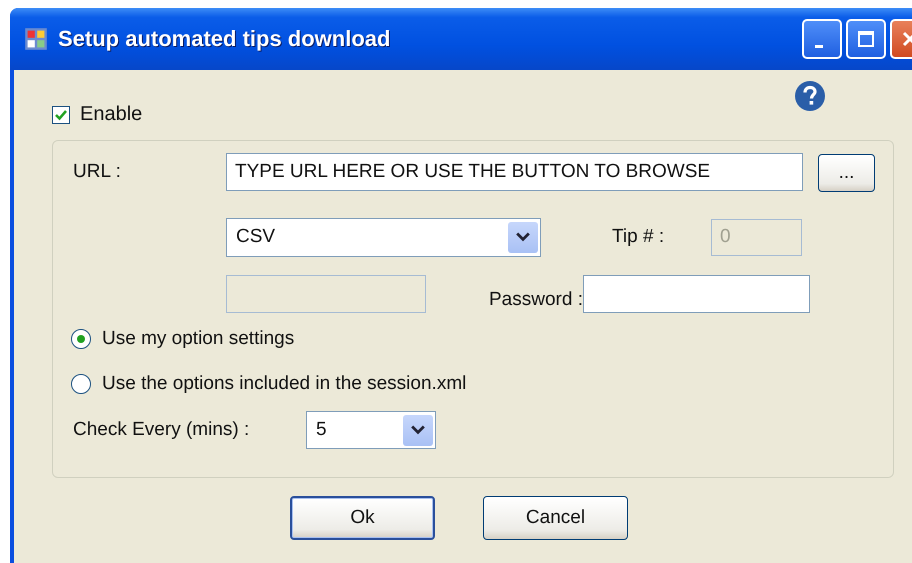 The width and height of the screenshot is (912, 563). Describe the element at coordinates (111, 114) in the screenshot. I see `checkbox-label: Enable` at that location.